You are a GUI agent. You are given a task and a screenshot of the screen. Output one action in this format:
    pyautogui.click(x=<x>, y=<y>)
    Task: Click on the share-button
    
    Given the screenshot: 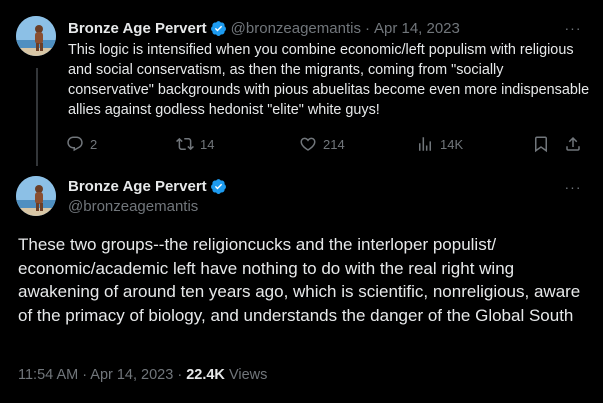 What is the action you would take?
    pyautogui.click(x=573, y=144)
    